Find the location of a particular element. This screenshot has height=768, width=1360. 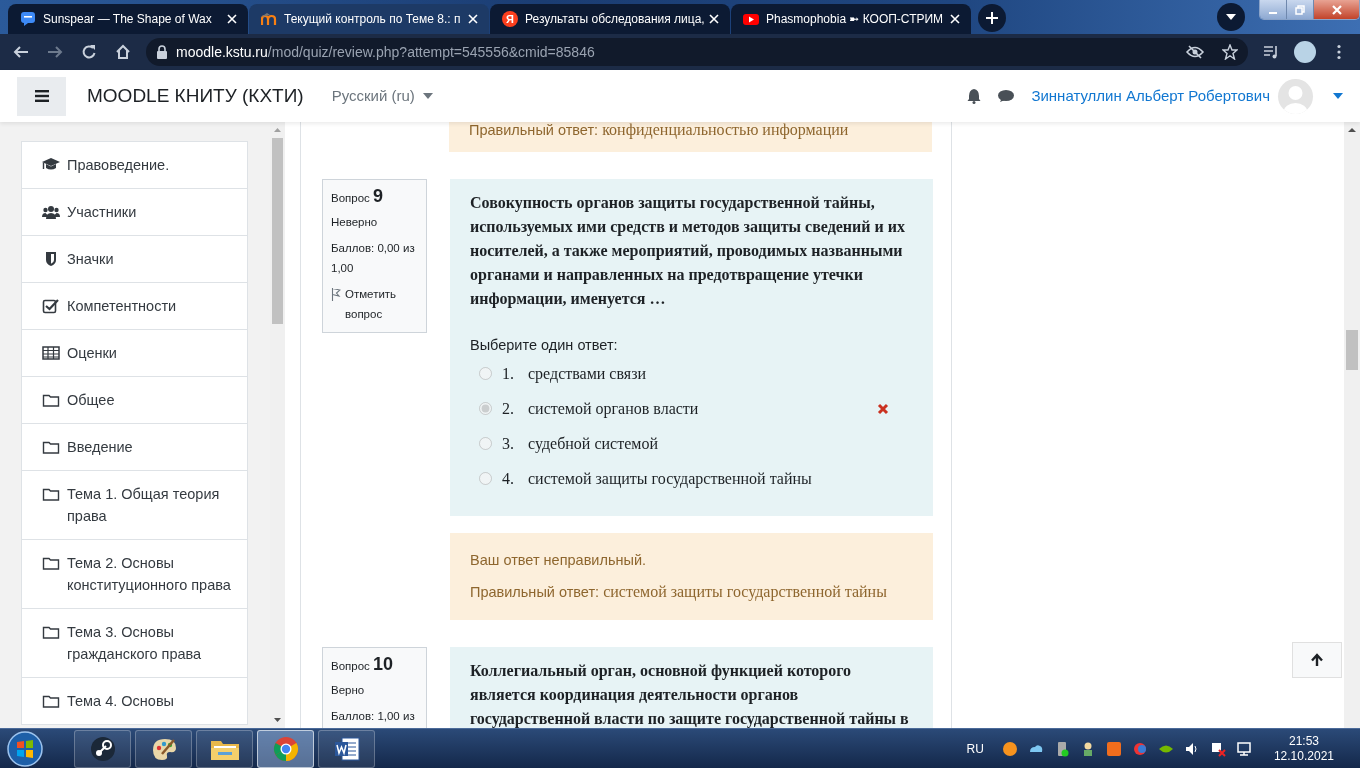

profile-avatar is located at coordinates (1305, 52).